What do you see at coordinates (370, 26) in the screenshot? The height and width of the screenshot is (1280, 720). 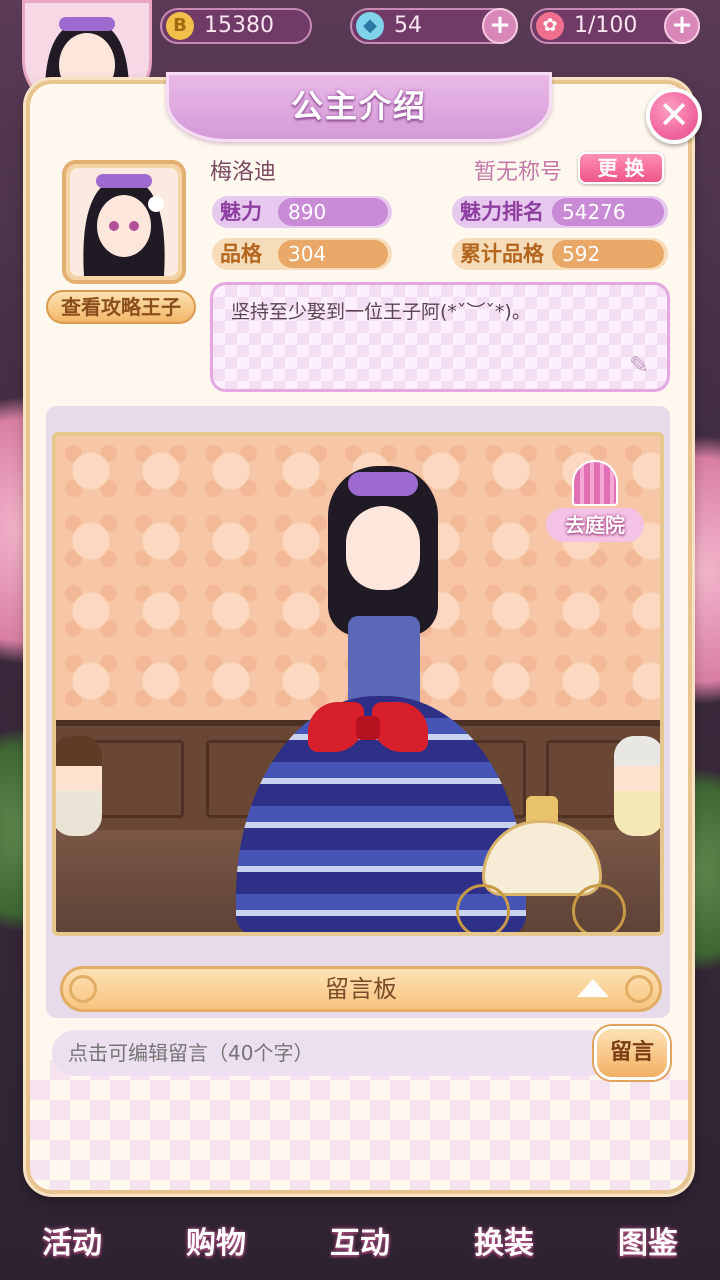 I see `diamond-icon: ◆` at bounding box center [370, 26].